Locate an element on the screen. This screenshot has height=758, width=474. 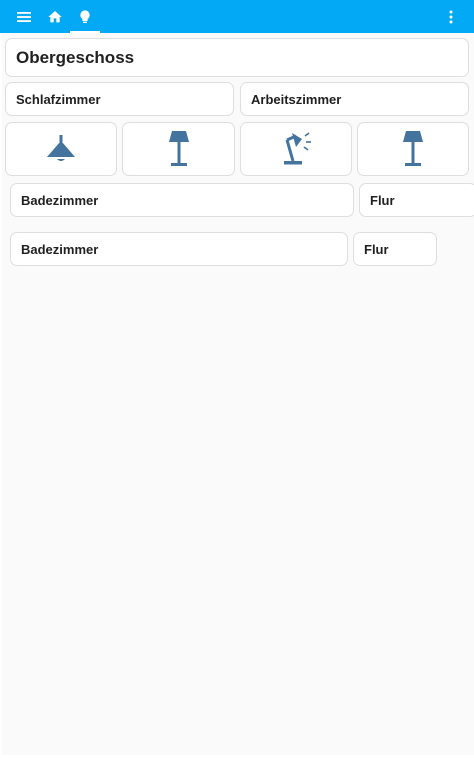
light-button-ceiling is located at coordinates (61, 149).